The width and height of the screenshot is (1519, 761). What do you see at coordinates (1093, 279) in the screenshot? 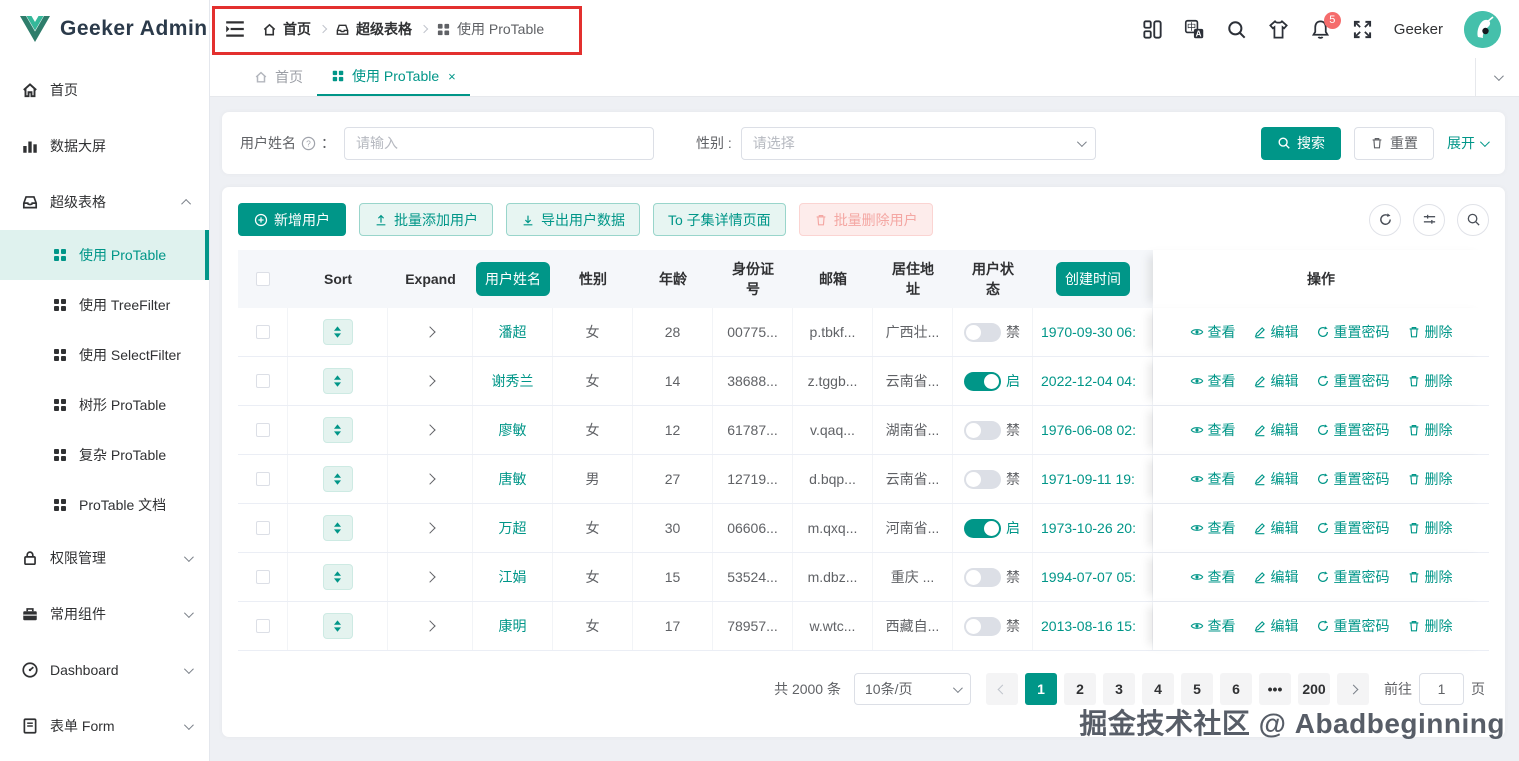
I see `header-created: 创建时间` at bounding box center [1093, 279].